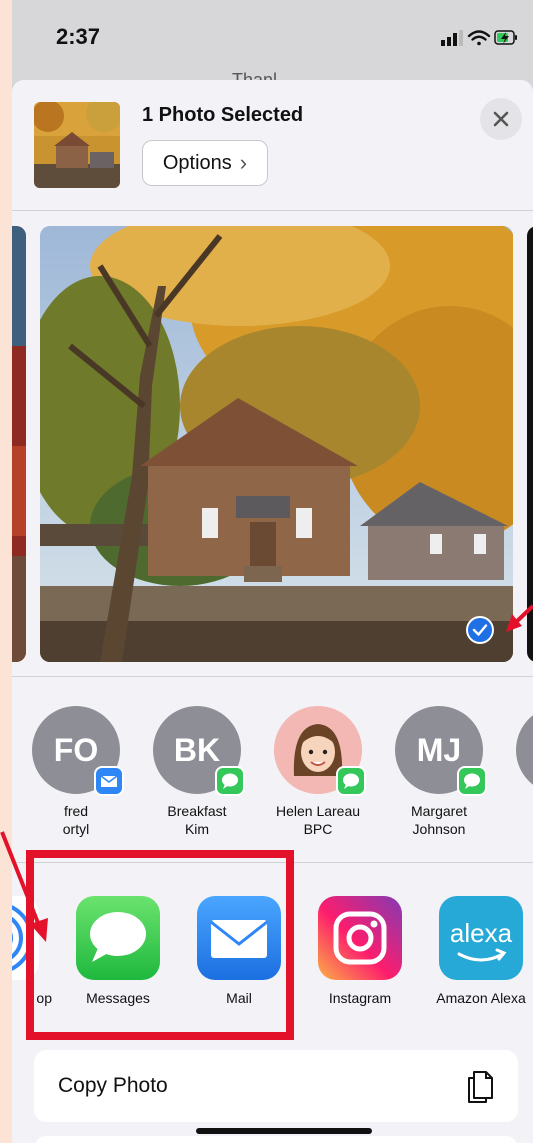 This screenshot has height=1143, width=533. Describe the element at coordinates (284, 1131) in the screenshot. I see `home-indicator` at that location.